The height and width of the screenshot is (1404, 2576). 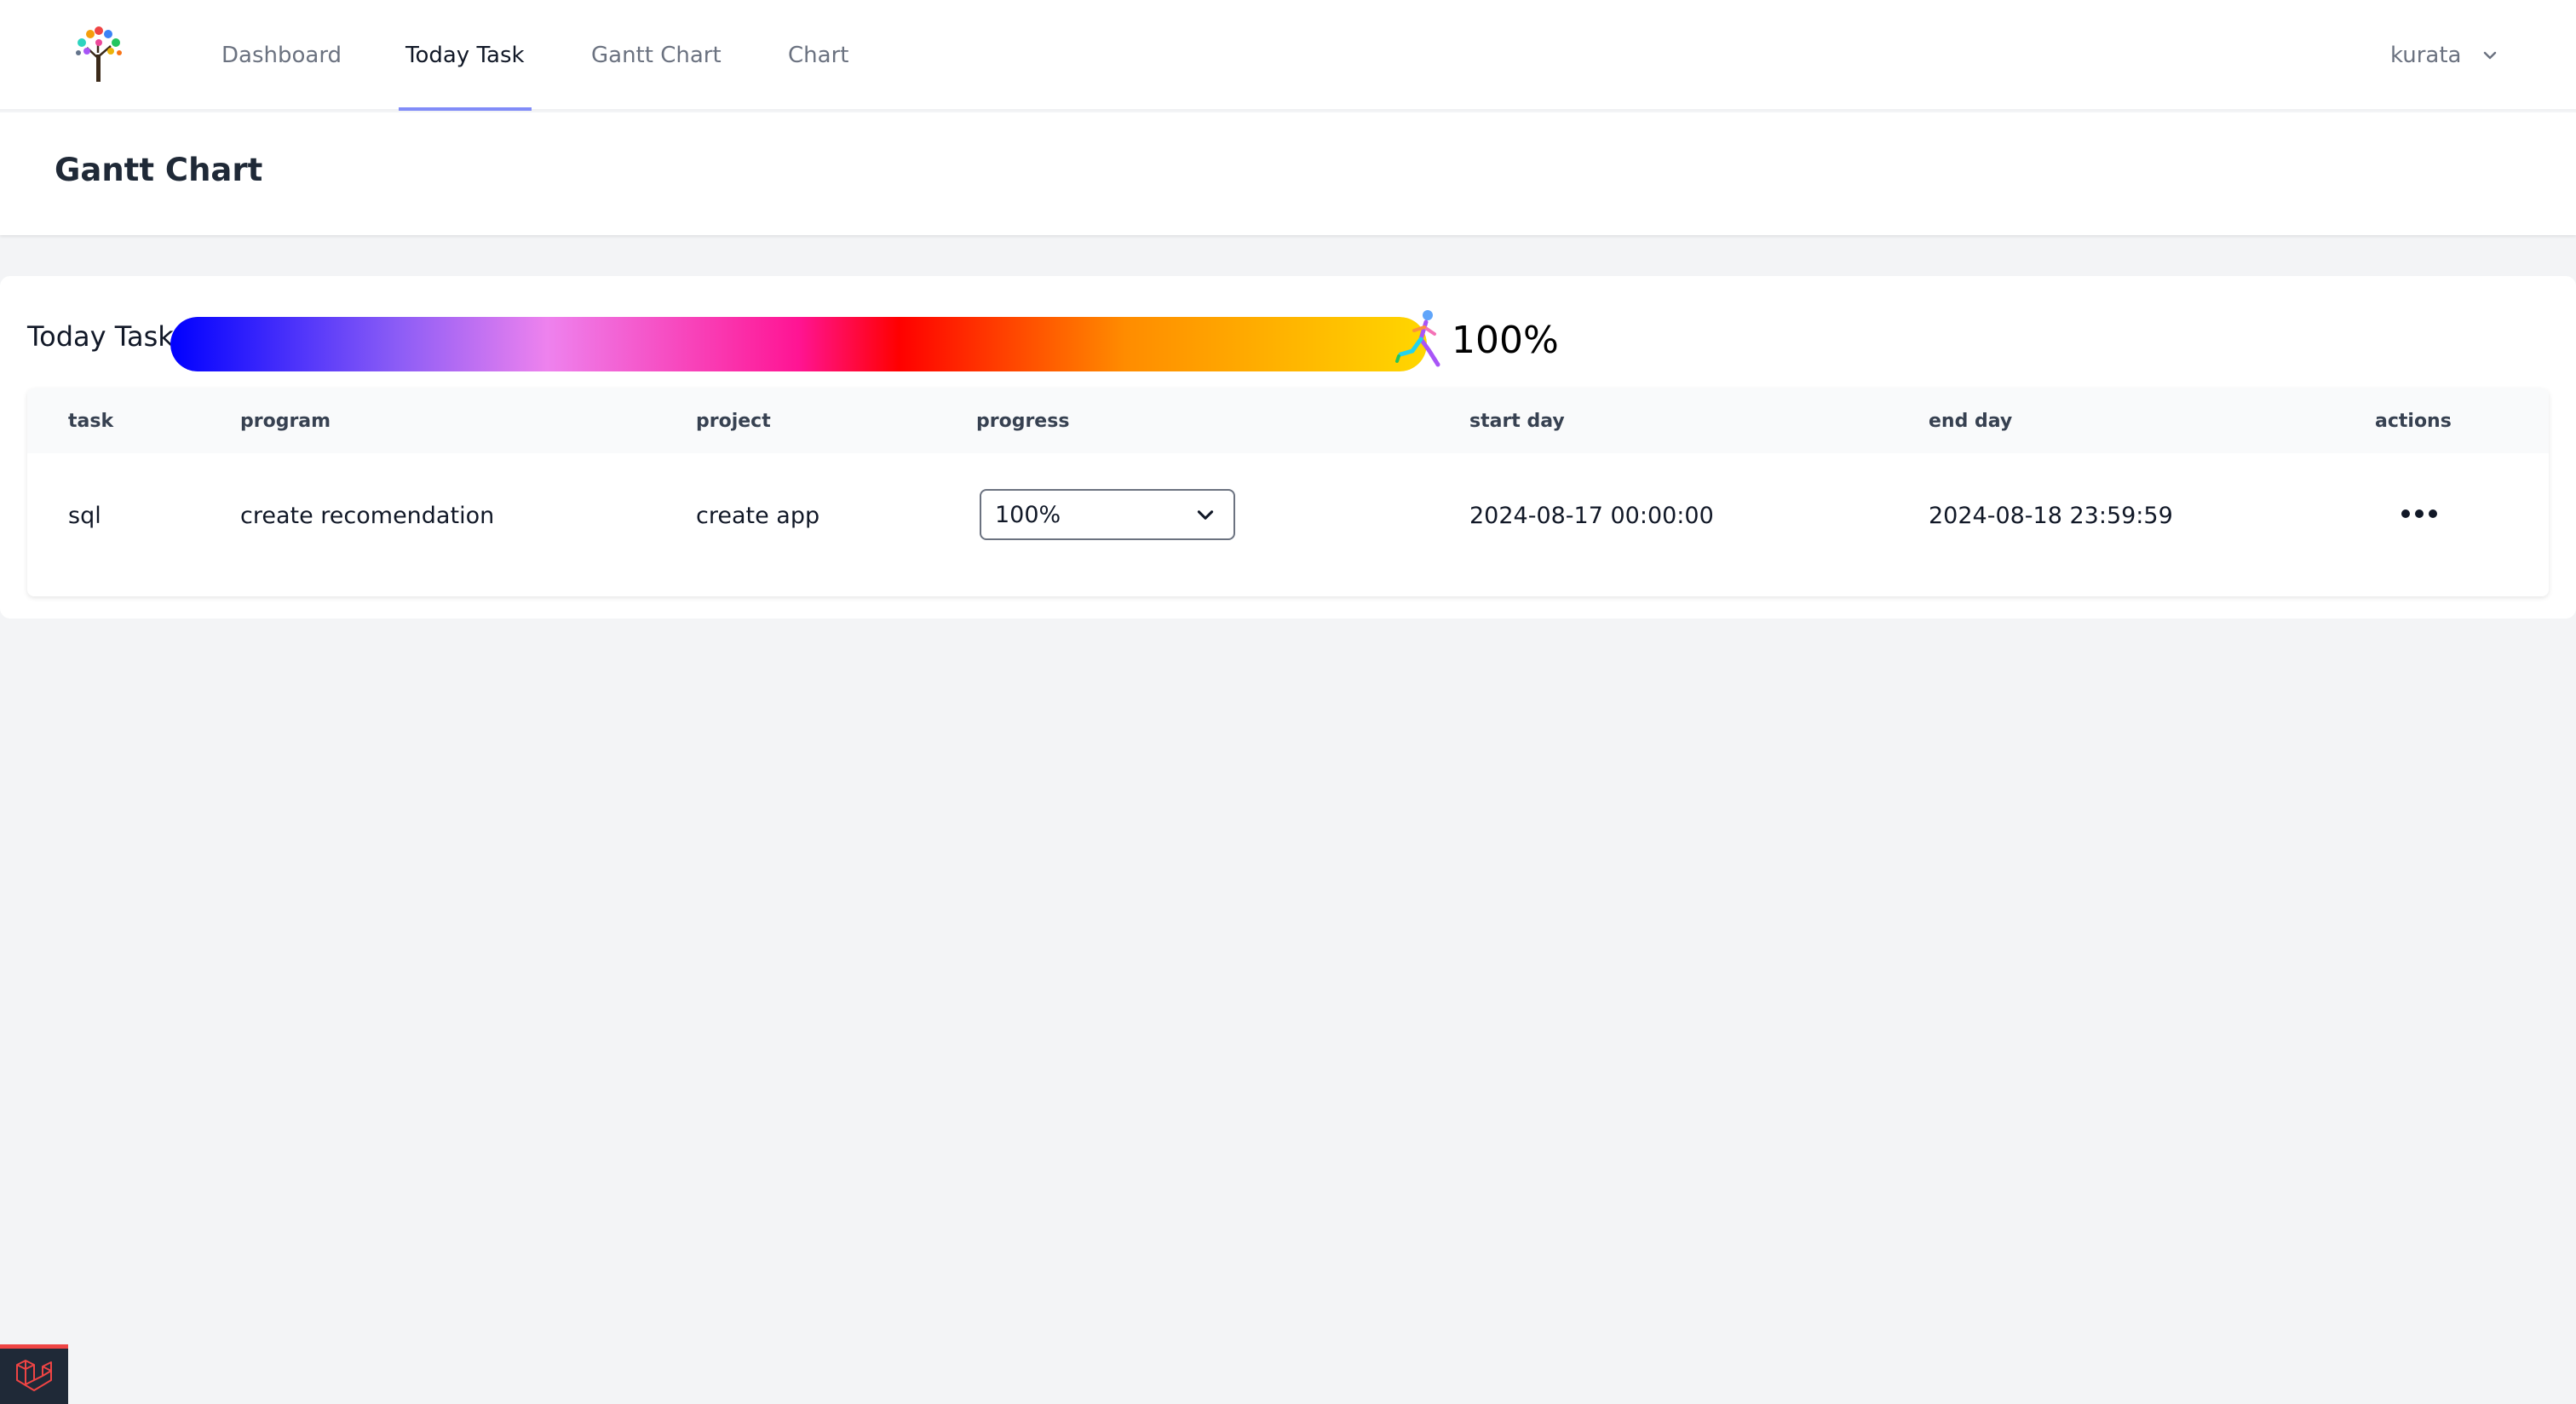 I want to click on column-header-progress: progress, so click(x=1023, y=421).